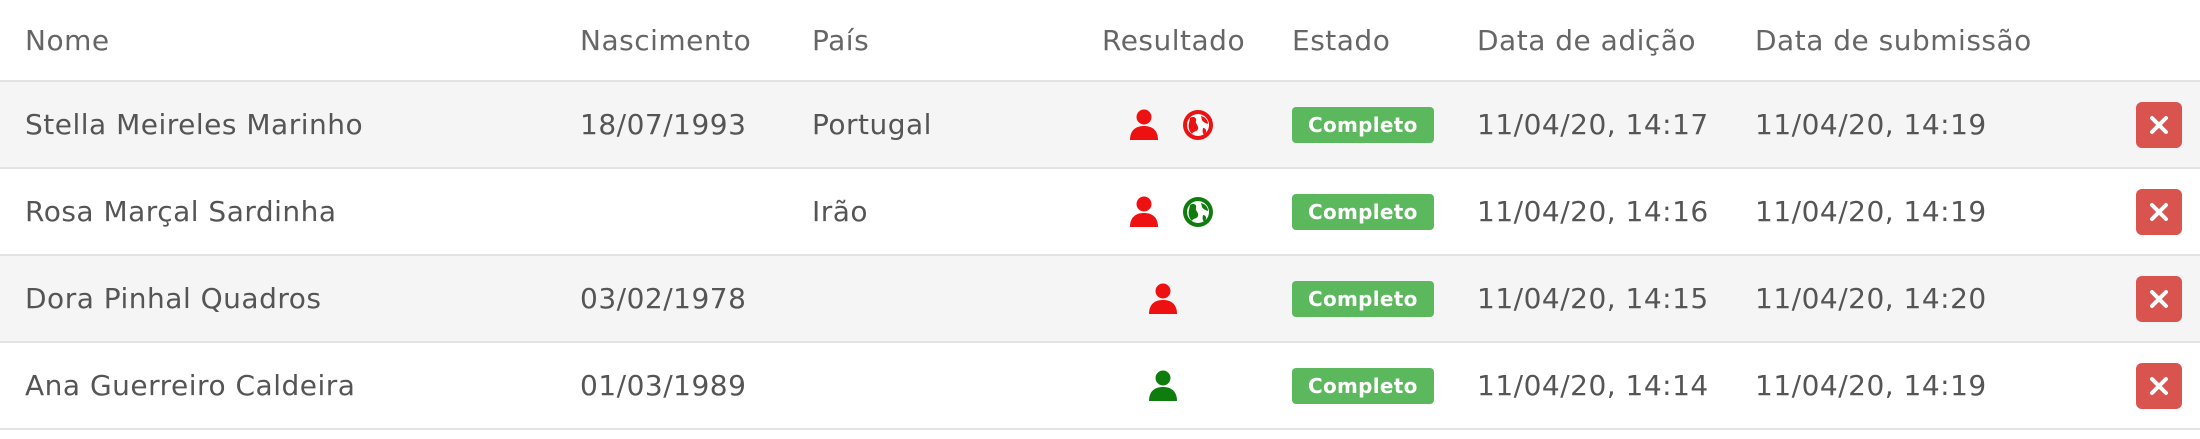  I want to click on row-birth: 01/03/1989, so click(663, 385).